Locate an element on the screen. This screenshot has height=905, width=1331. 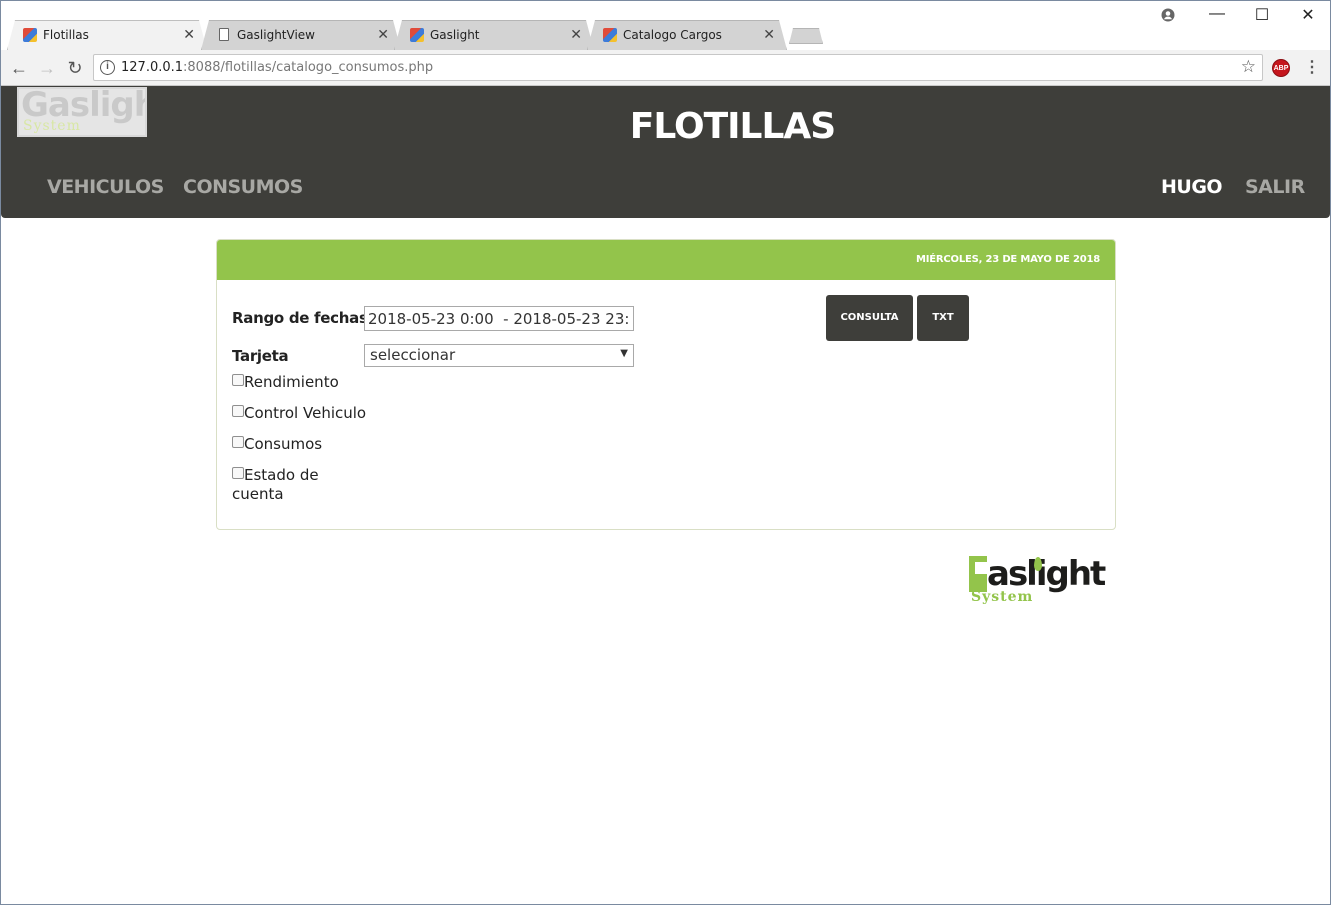
minimize-icon: — is located at coordinates (1217, 14).